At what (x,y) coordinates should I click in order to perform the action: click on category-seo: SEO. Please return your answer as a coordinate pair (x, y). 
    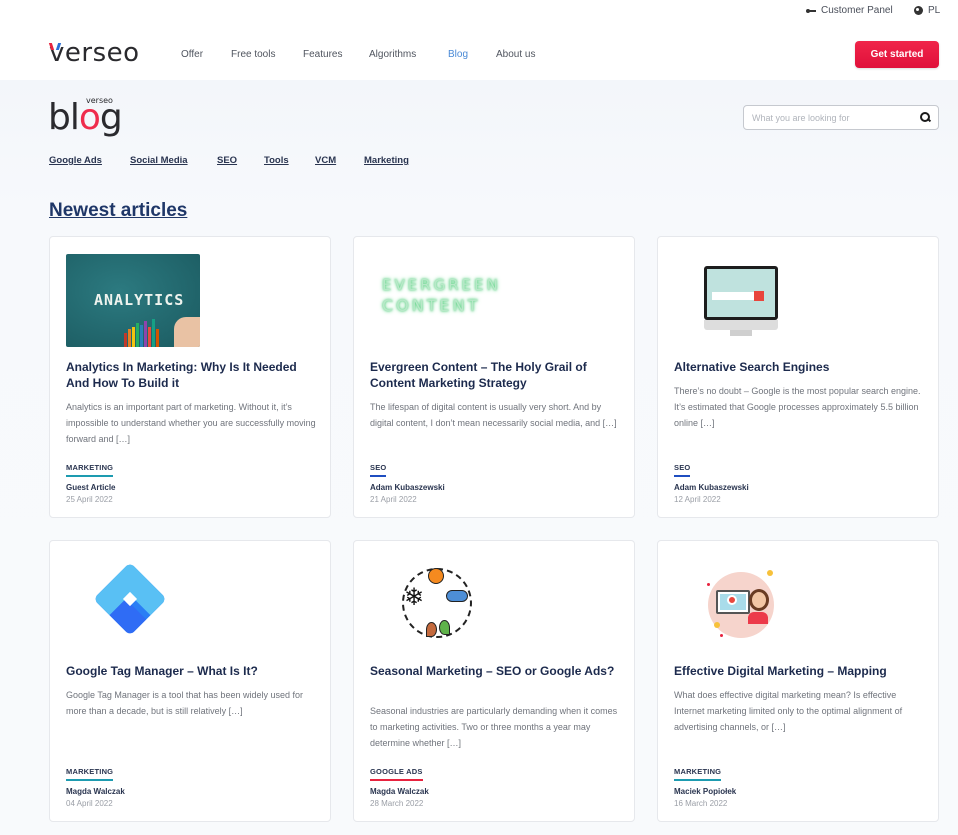
    Looking at the image, I should click on (227, 160).